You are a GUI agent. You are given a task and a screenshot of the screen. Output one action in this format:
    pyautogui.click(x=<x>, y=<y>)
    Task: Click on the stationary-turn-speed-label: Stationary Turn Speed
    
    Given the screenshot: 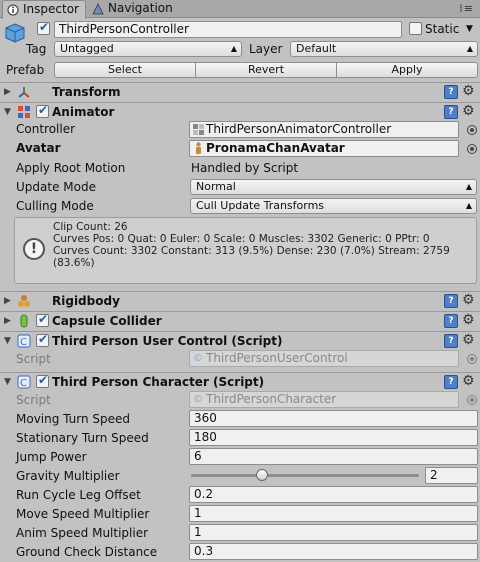 What is the action you would take?
    pyautogui.click(x=82, y=438)
    